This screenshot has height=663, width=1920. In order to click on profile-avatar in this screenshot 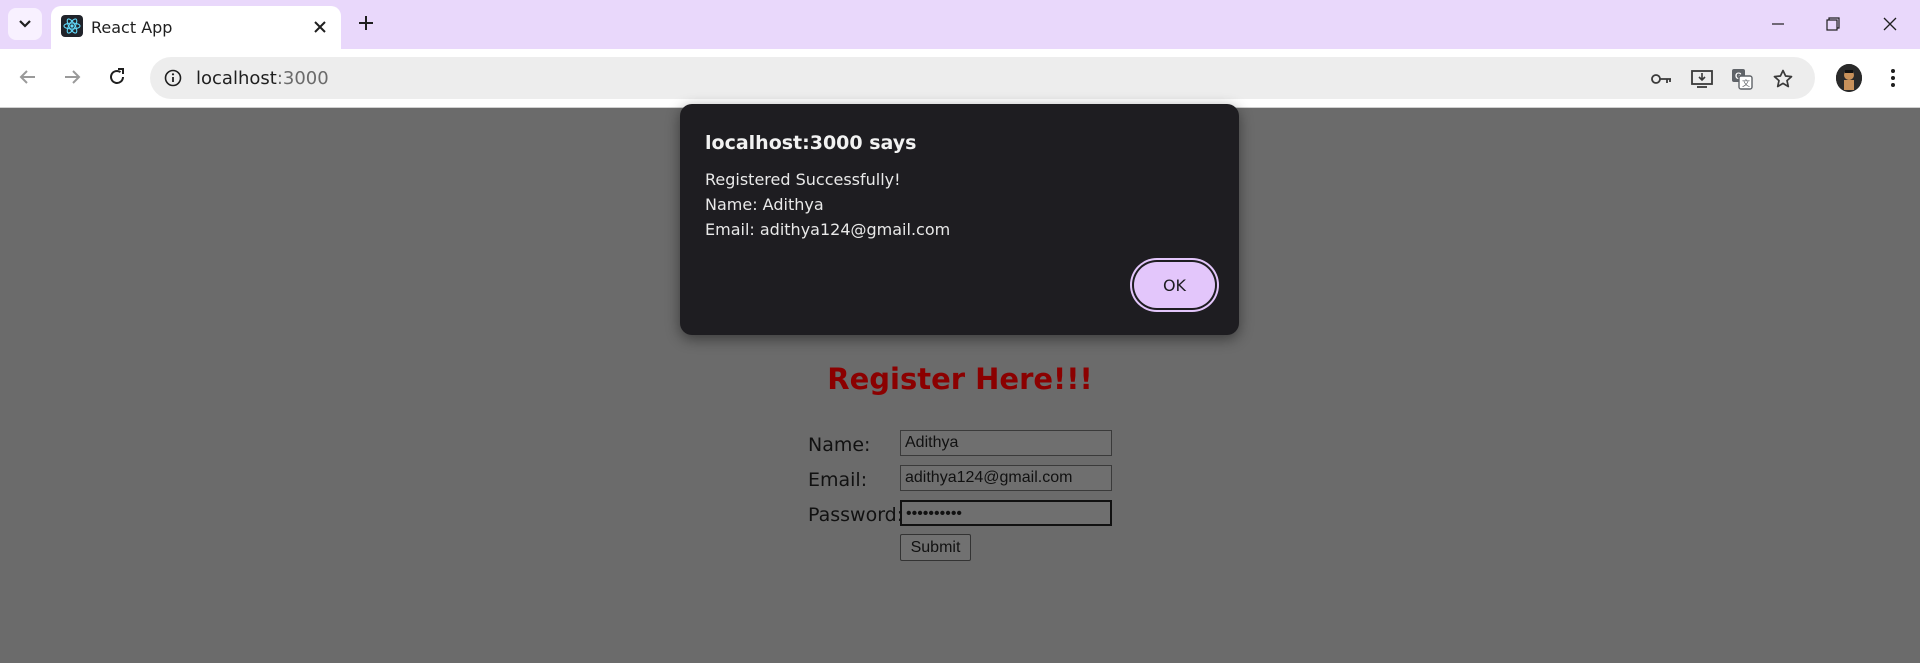, I will do `click(1849, 78)`.